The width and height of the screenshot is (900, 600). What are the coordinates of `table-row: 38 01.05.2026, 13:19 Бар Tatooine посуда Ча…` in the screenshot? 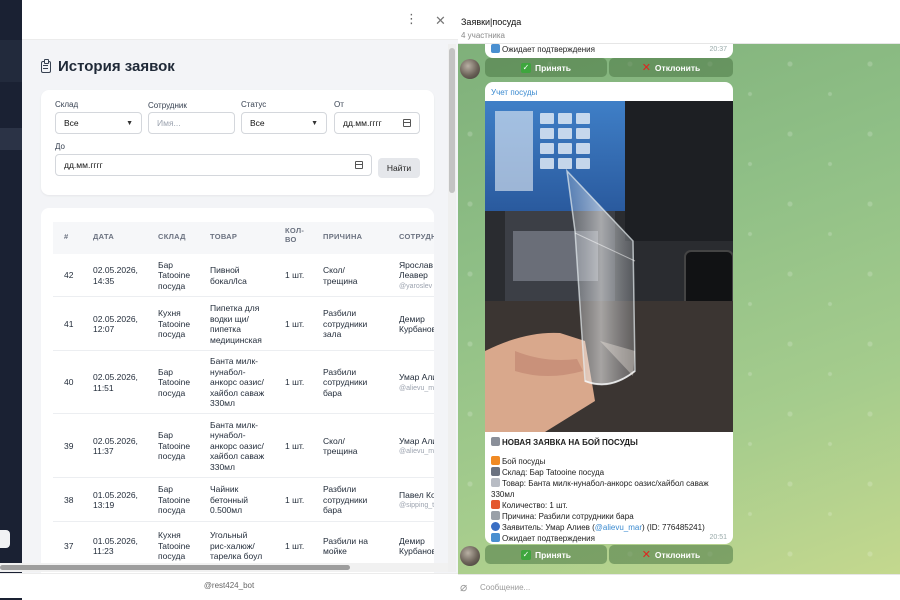 It's located at (243, 500).